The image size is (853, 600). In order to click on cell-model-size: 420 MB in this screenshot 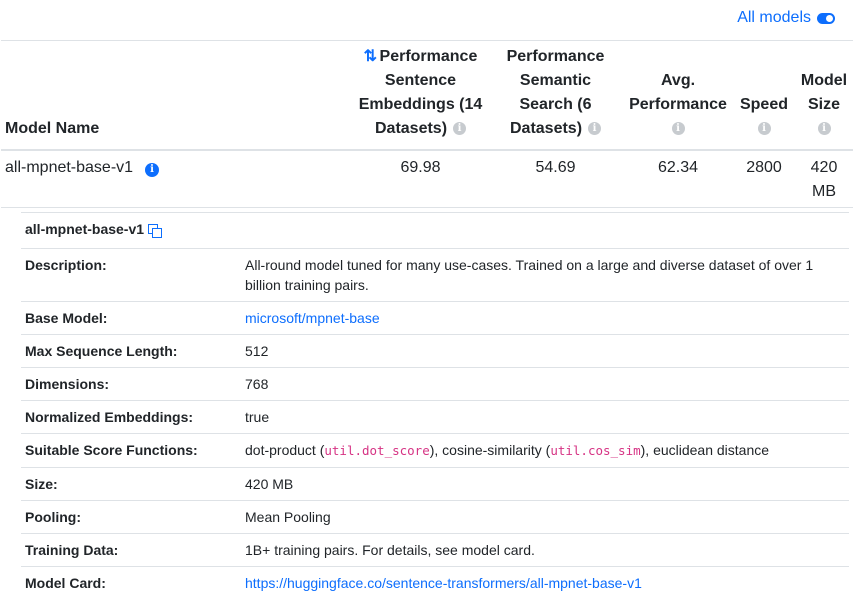, I will do `click(824, 179)`.